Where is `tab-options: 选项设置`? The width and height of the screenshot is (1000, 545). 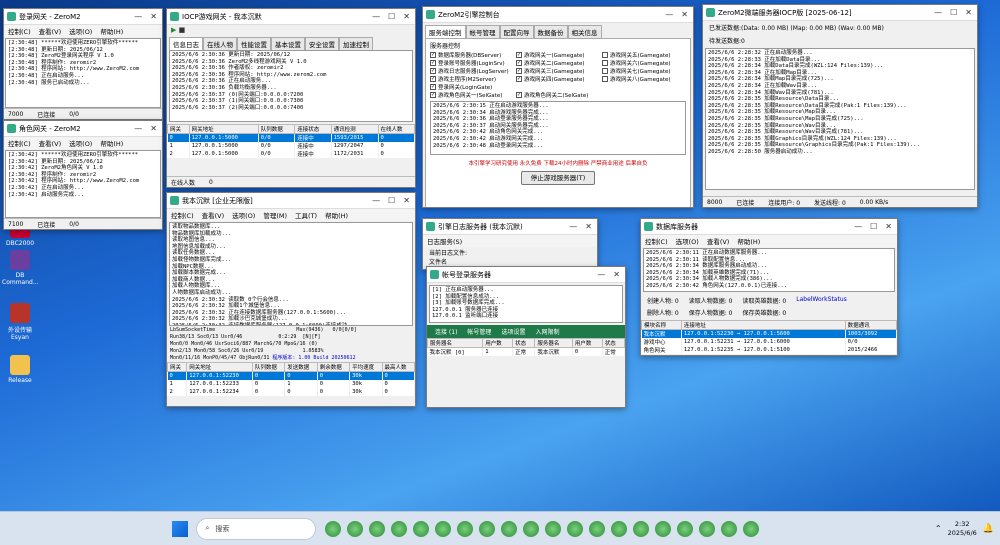
tab-options: 选项设置 is located at coordinates (513, 331).